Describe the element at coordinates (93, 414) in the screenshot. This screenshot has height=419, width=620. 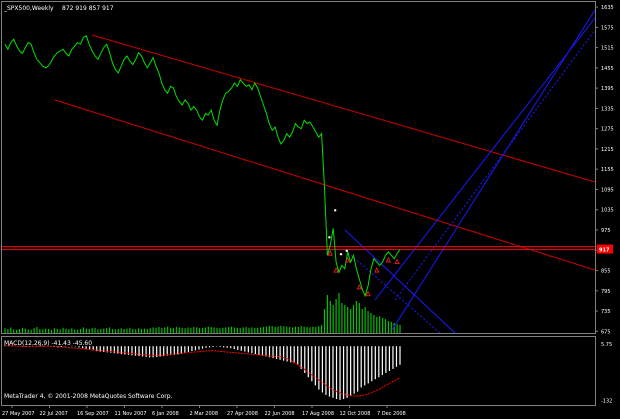
I see `x-tick-label: 16 Sep 2007` at that location.